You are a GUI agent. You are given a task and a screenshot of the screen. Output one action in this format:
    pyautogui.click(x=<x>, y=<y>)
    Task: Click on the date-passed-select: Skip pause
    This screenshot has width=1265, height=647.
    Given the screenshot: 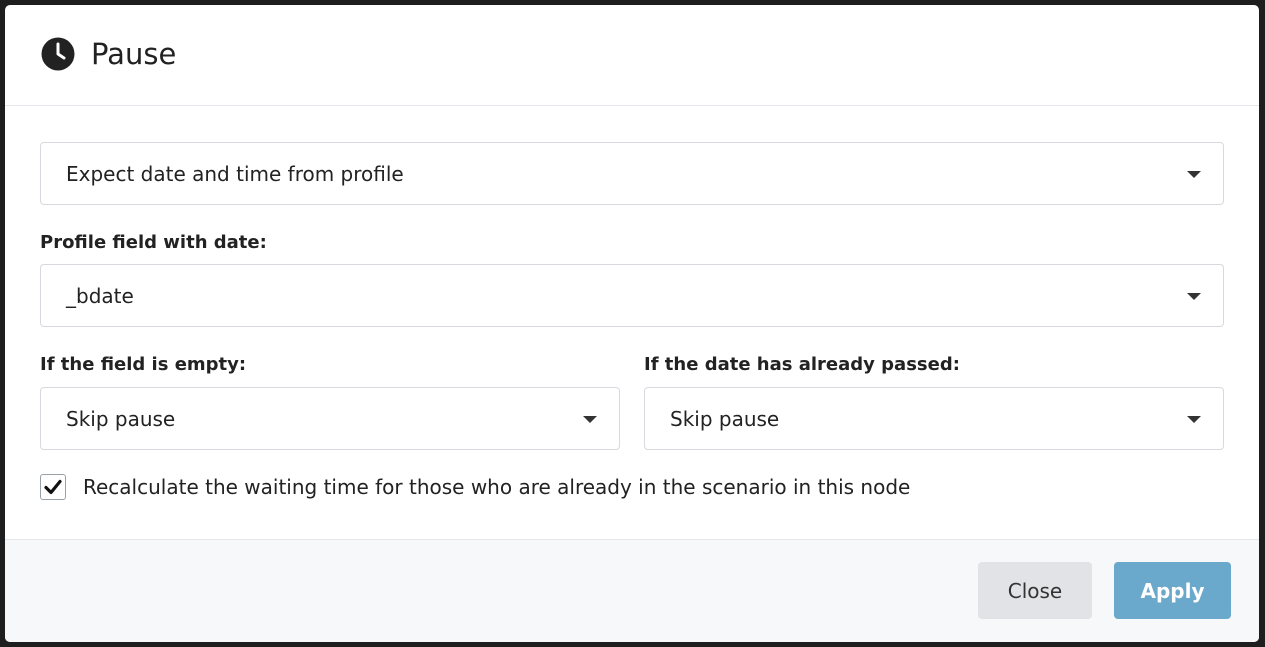 What is the action you would take?
    pyautogui.click(x=934, y=418)
    